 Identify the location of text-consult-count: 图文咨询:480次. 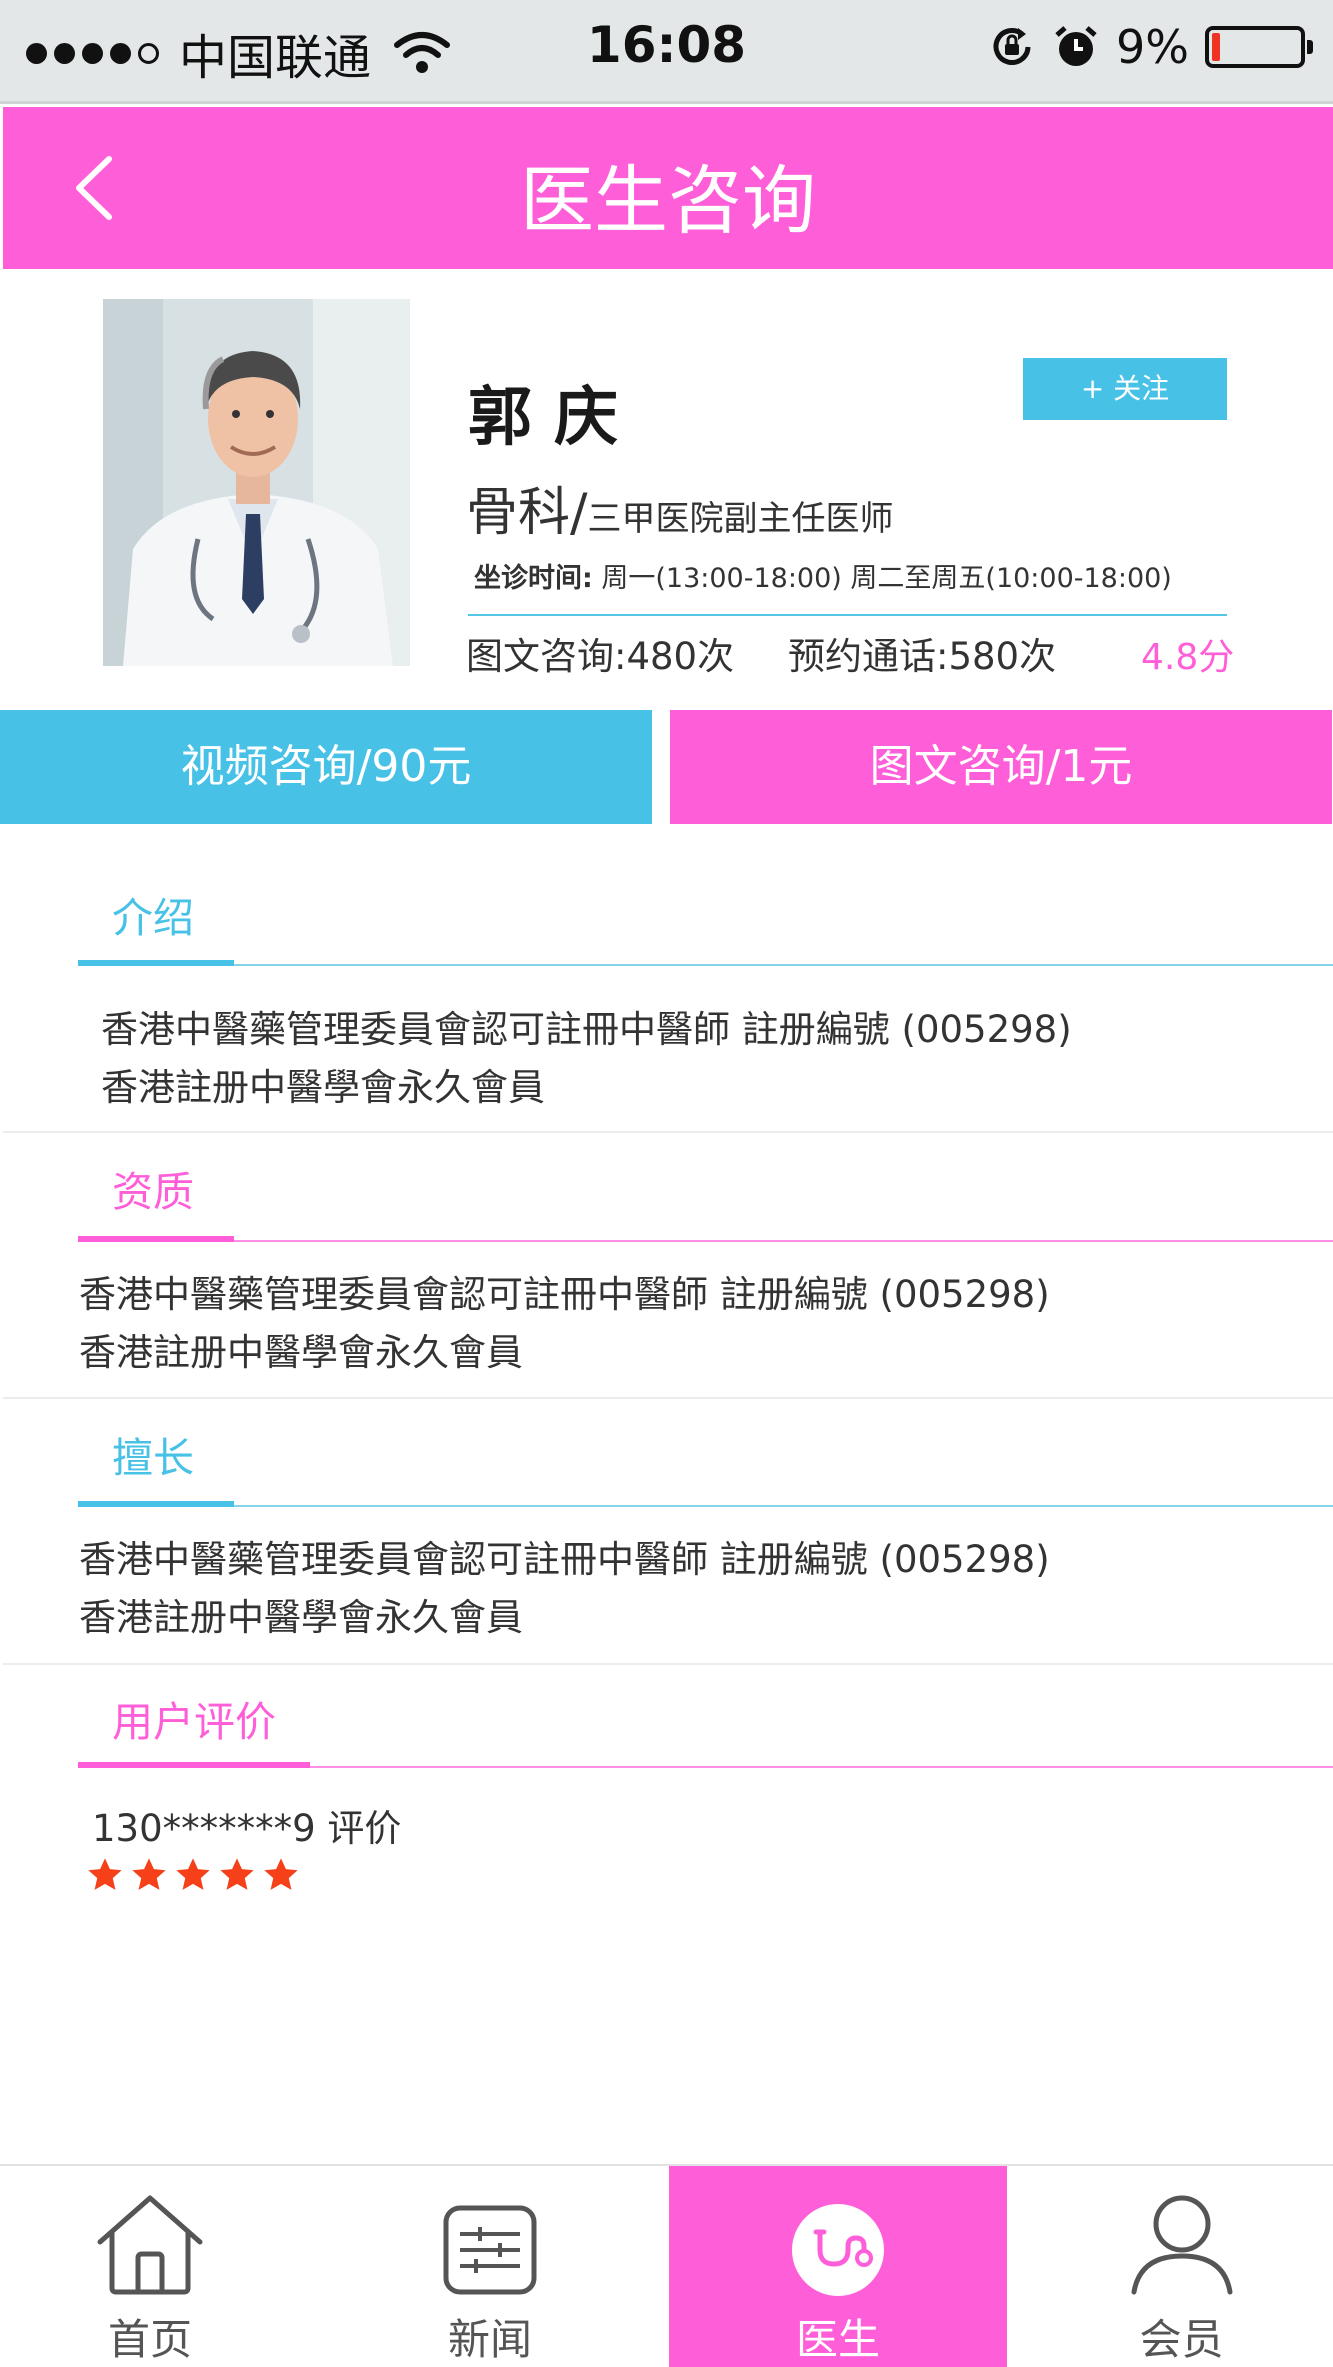
(600, 656).